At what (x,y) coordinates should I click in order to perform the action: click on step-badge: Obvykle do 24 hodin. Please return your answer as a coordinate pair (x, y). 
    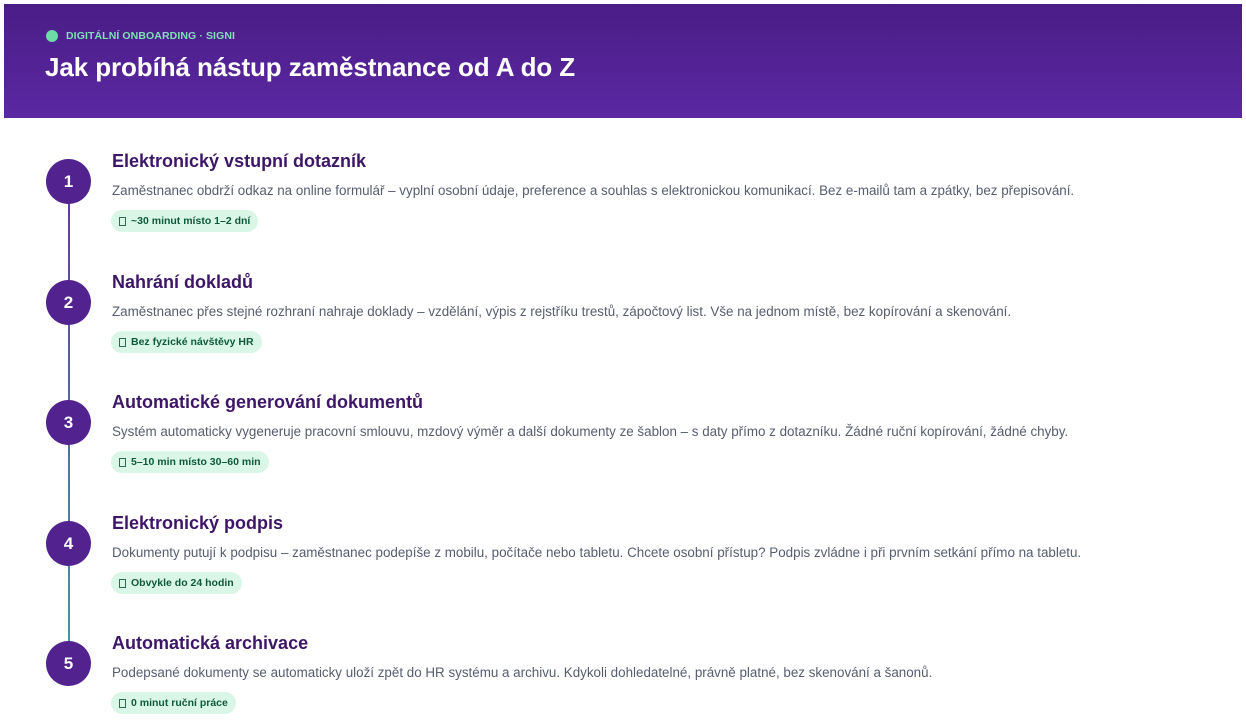
    Looking at the image, I should click on (176, 583).